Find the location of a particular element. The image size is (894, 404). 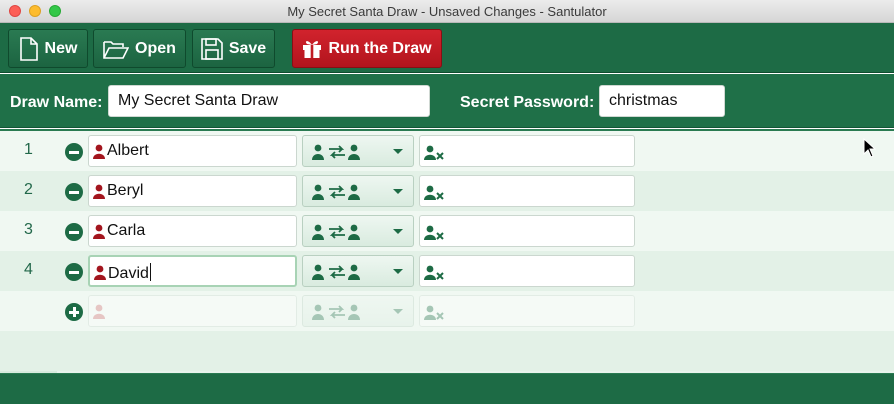

participant-name: David is located at coordinates (128, 273).